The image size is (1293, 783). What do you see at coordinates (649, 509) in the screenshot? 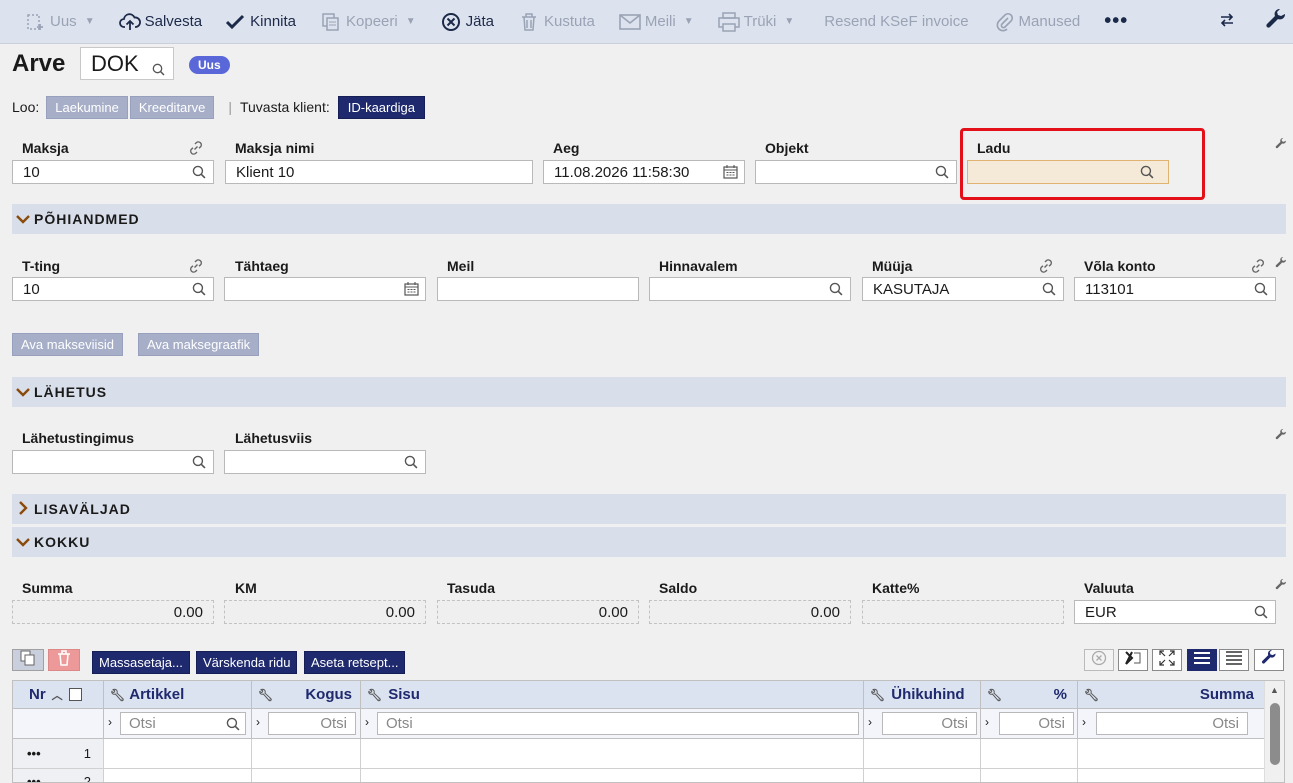
I see `section-lisavaljad: LISAVÄLJAD` at bounding box center [649, 509].